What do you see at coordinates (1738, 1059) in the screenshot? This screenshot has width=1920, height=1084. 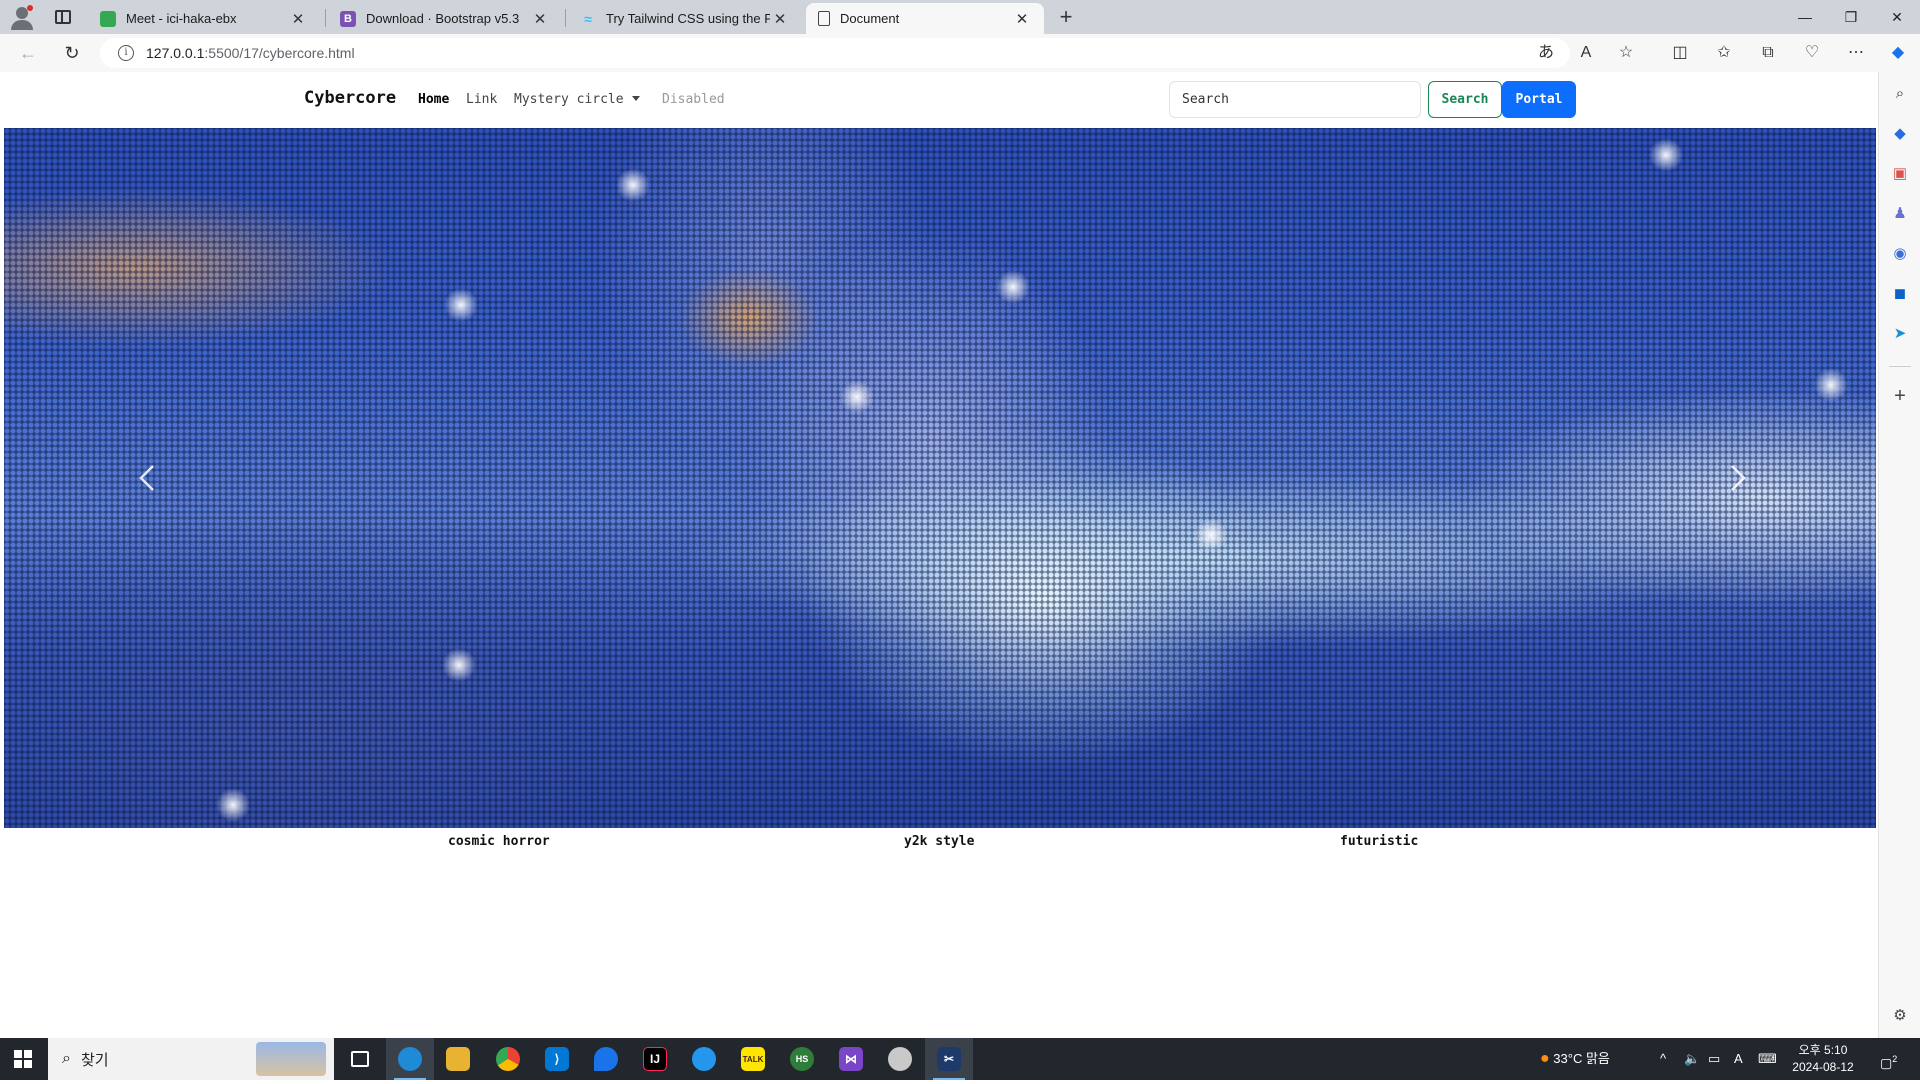 I see `ime-indicator: A` at bounding box center [1738, 1059].